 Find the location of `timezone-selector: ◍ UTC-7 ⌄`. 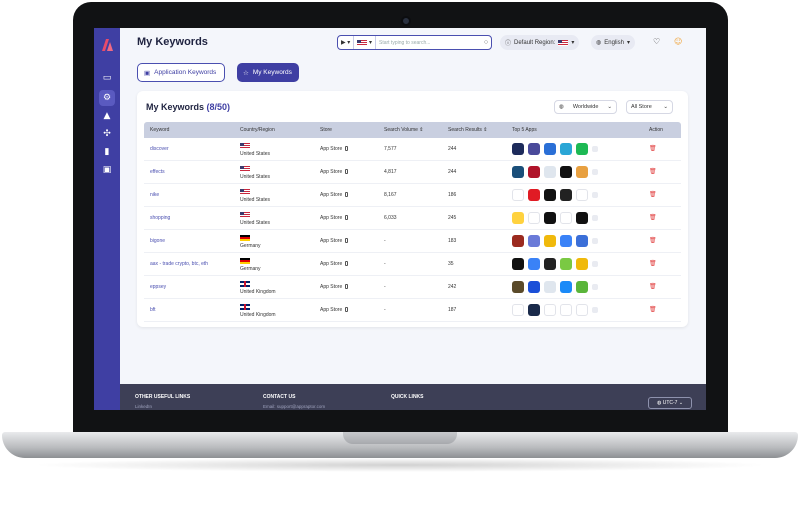

timezone-selector: ◍ UTC-7 ⌄ is located at coordinates (670, 403).